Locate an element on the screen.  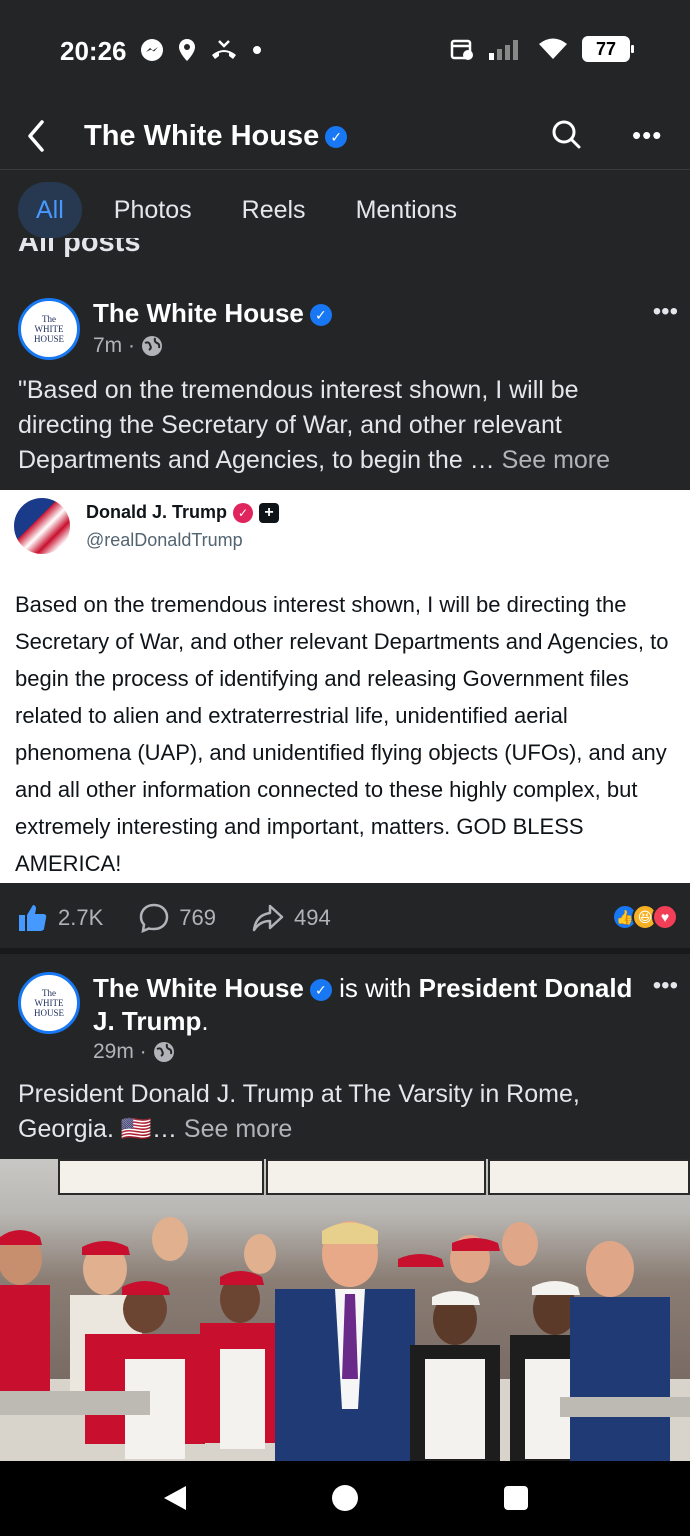
share-button: 494 is located at coordinates (291, 918).